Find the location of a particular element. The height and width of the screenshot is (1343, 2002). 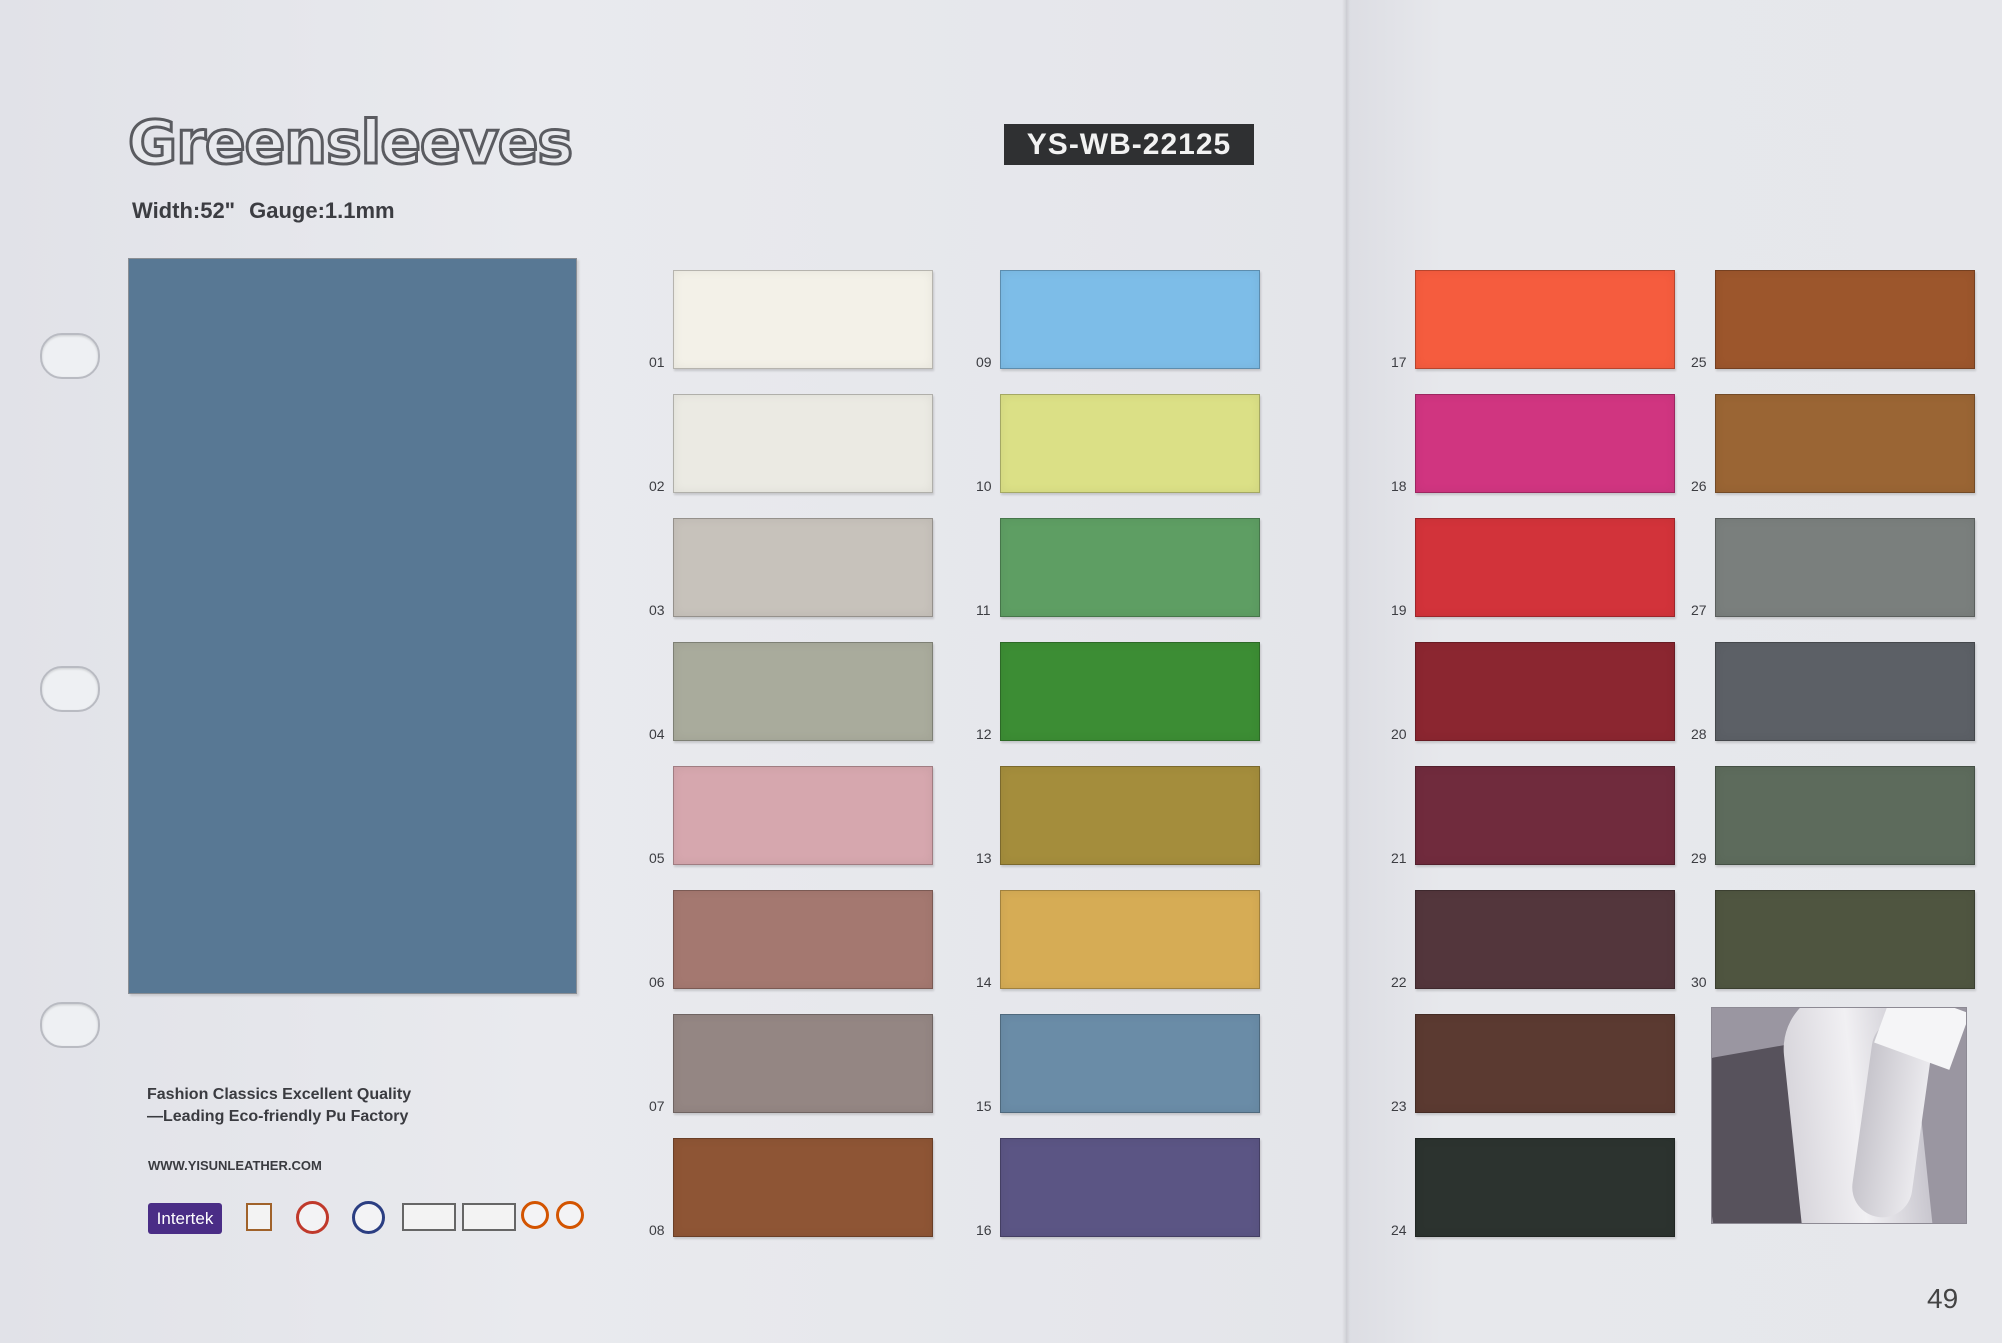

swatch-number: 13 is located at coordinates (984, 858).